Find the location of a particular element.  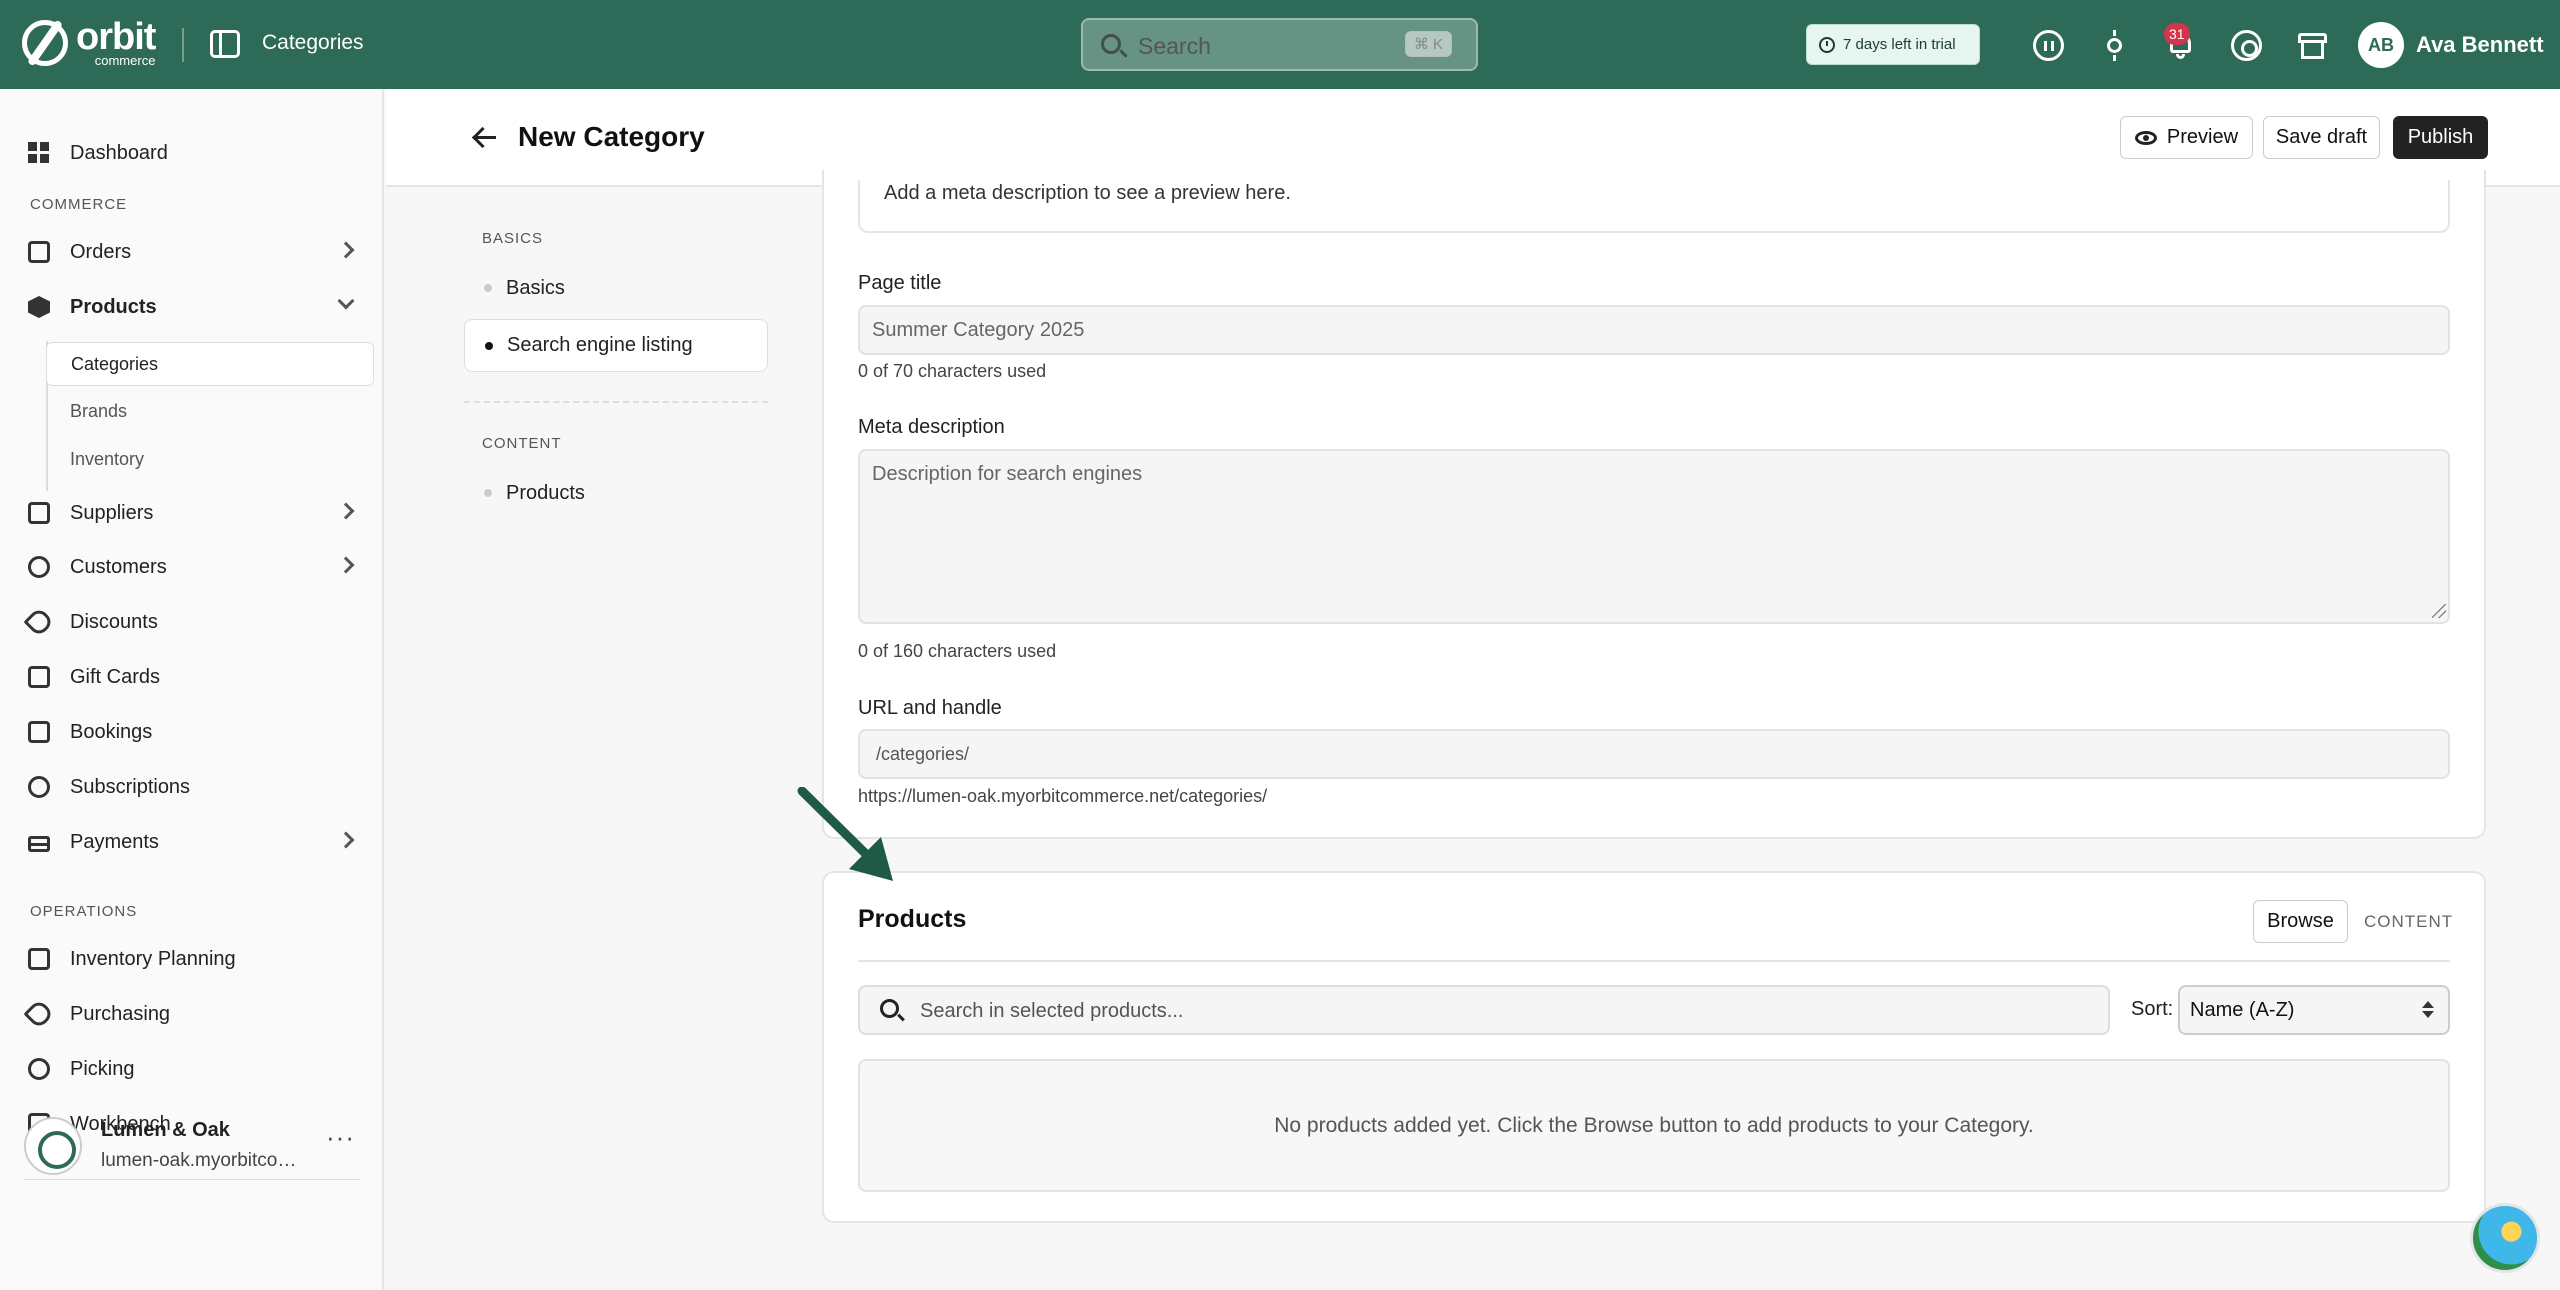

section-dot-active is located at coordinates (489, 346).